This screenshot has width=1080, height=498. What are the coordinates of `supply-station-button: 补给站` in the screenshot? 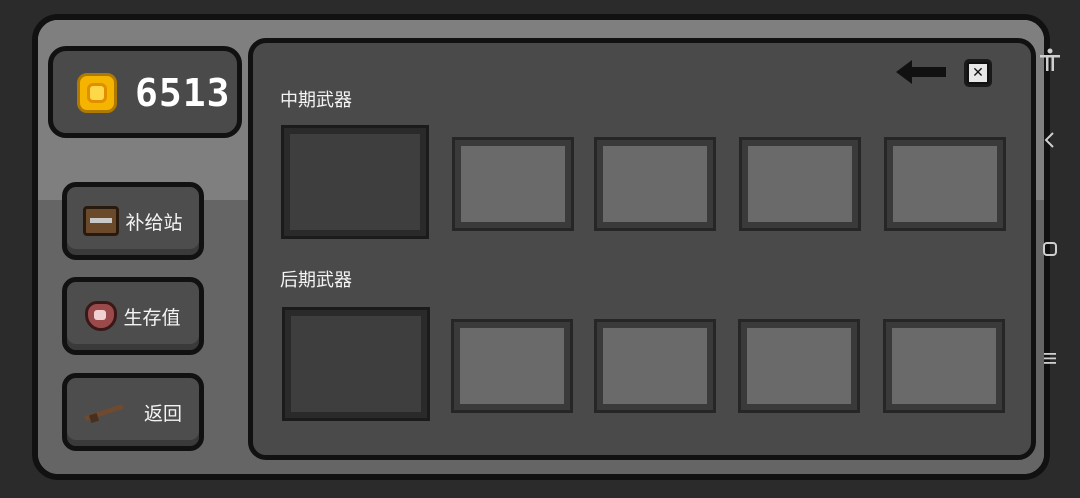 It's located at (133, 221).